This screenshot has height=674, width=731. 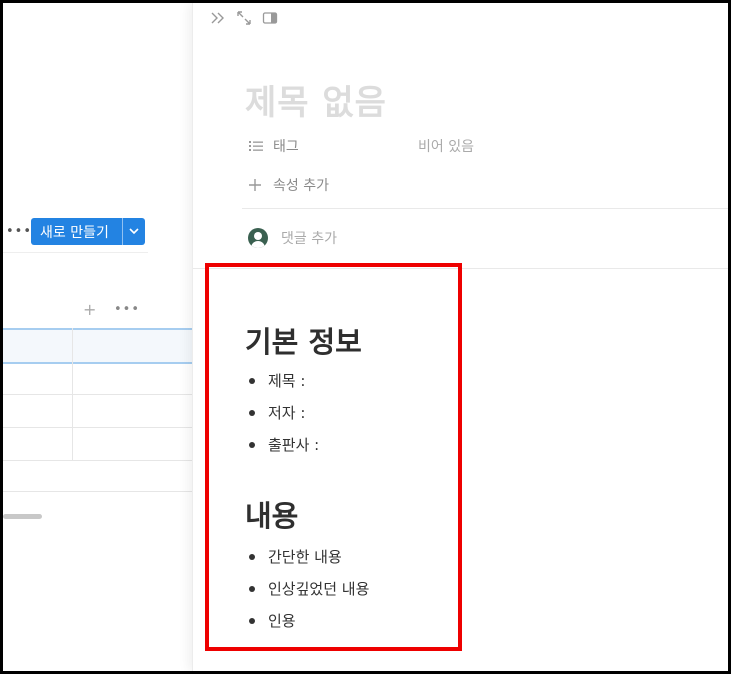 What do you see at coordinates (301, 186) in the screenshot?
I see `add-property-label: 속성 추가` at bounding box center [301, 186].